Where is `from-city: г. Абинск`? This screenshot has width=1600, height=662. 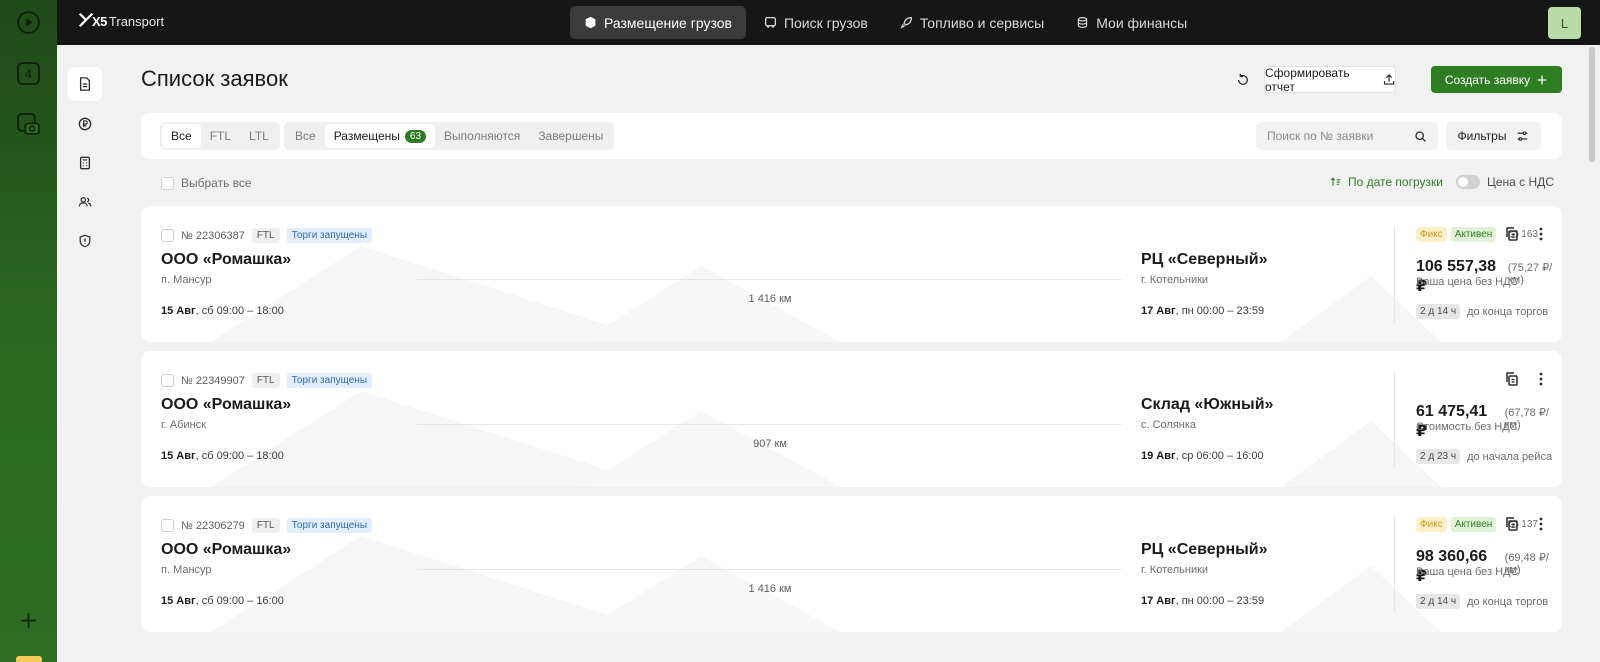 from-city: г. Абинск is located at coordinates (183, 425).